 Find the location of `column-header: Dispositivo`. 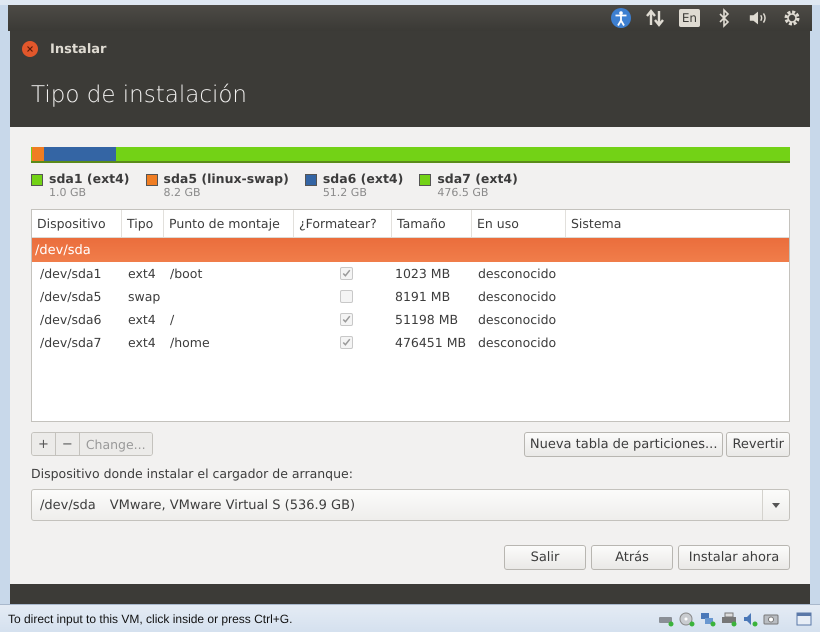

column-header: Dispositivo is located at coordinates (77, 224).